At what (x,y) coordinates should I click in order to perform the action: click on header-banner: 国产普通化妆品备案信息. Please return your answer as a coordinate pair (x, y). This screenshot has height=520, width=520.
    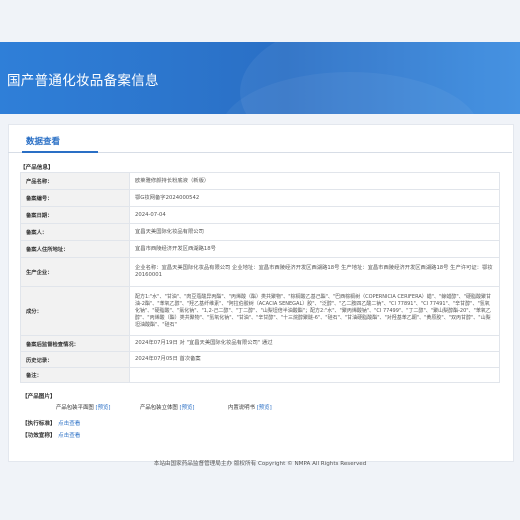
    Looking at the image, I should click on (260, 78).